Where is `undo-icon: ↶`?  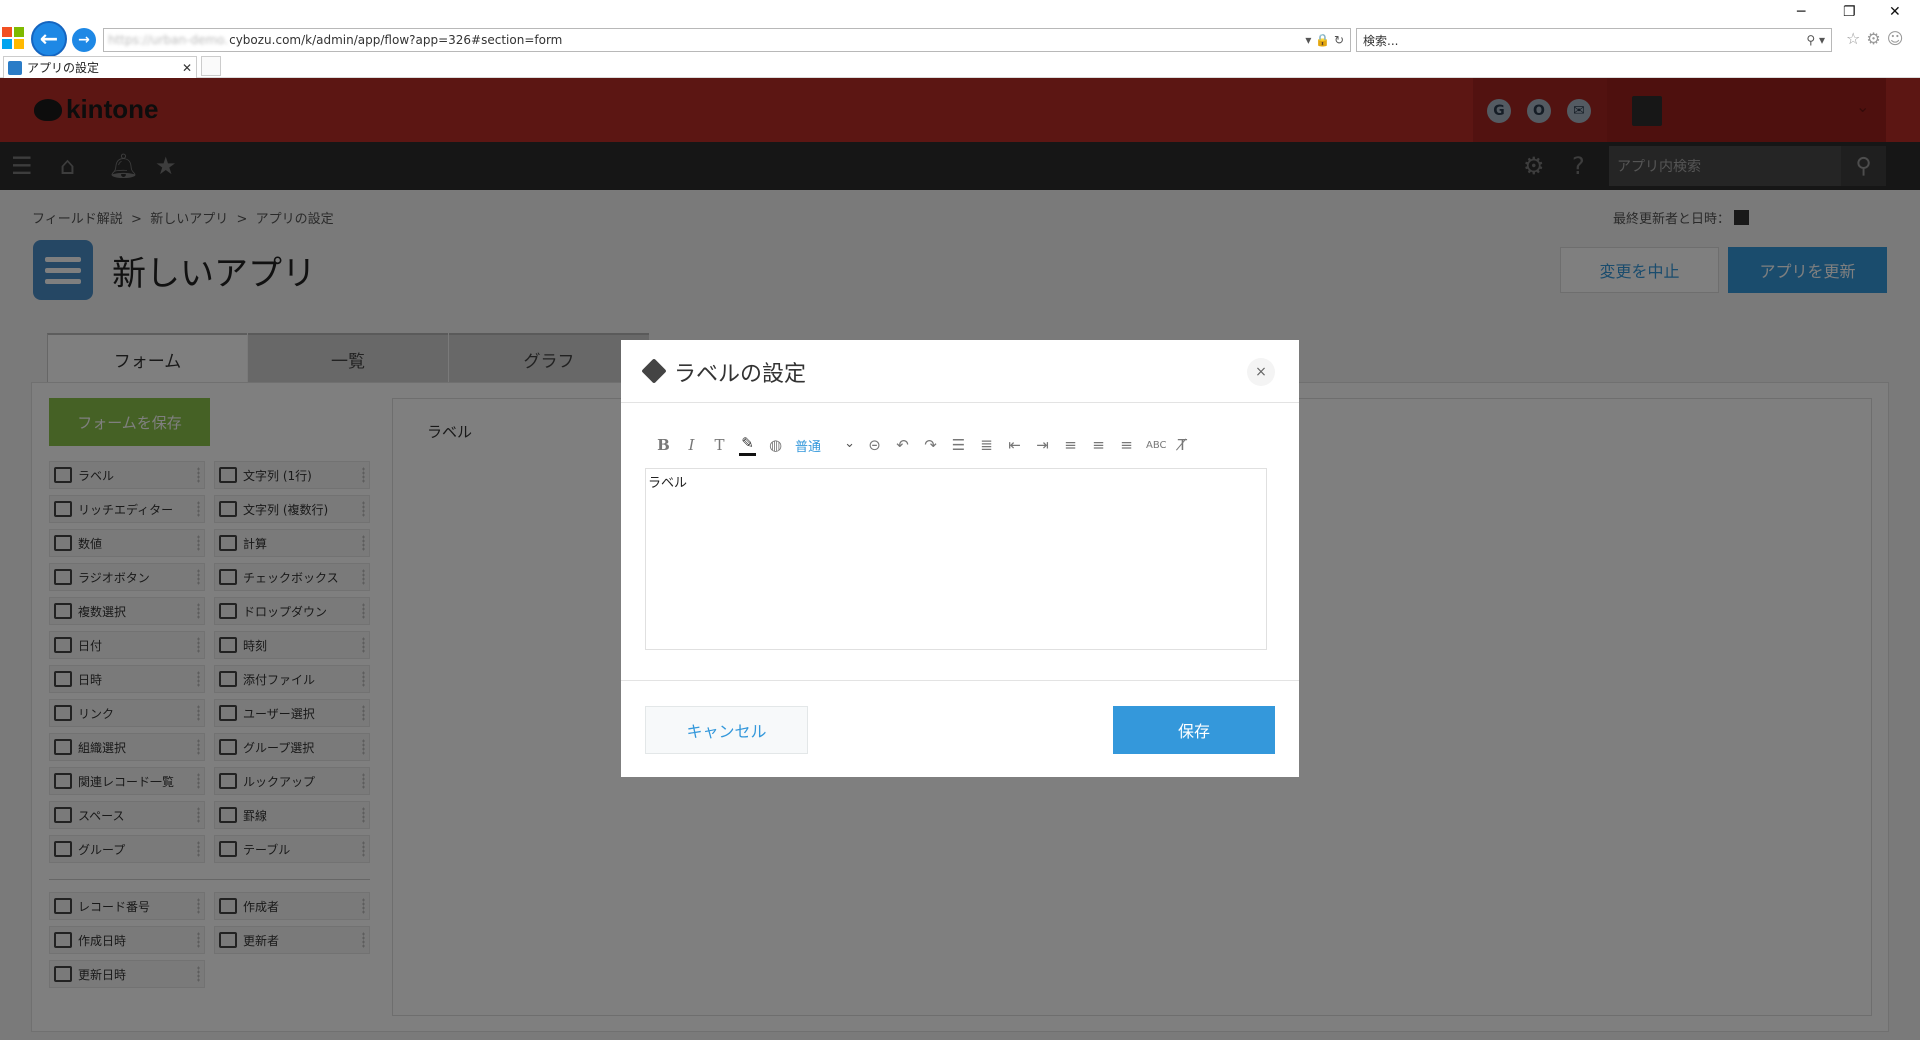 undo-icon: ↶ is located at coordinates (902, 445).